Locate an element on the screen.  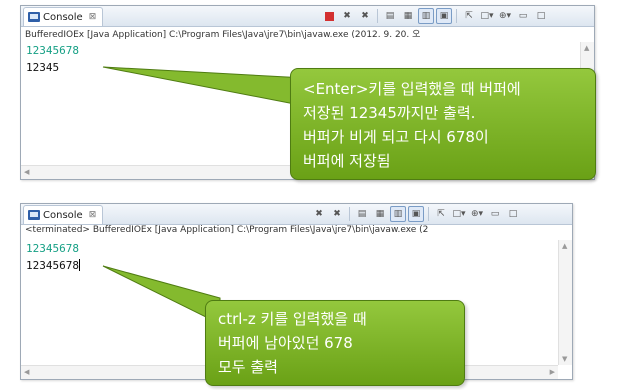
vertical-scrollbar: ▲ ▼ is located at coordinates (565, 302).